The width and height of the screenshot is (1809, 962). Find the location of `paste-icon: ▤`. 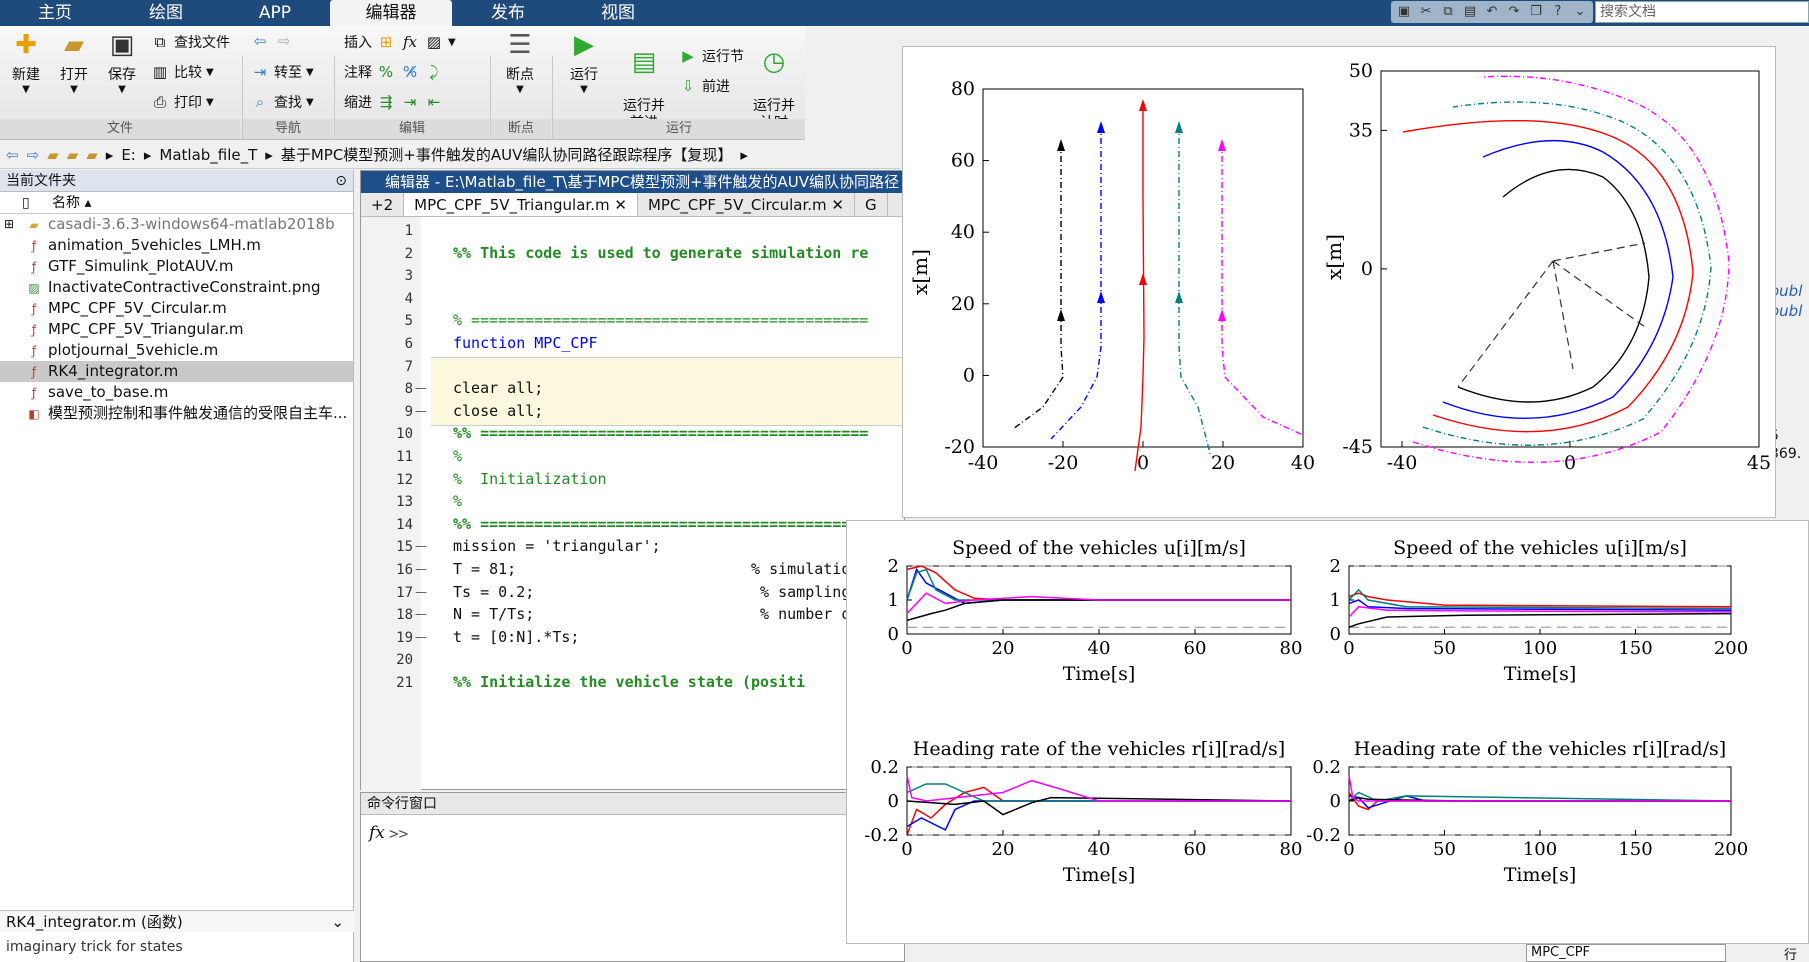

paste-icon: ▤ is located at coordinates (1470, 12).